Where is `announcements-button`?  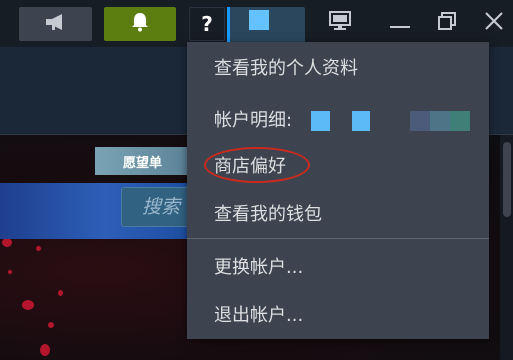 announcements-button is located at coordinates (55, 24).